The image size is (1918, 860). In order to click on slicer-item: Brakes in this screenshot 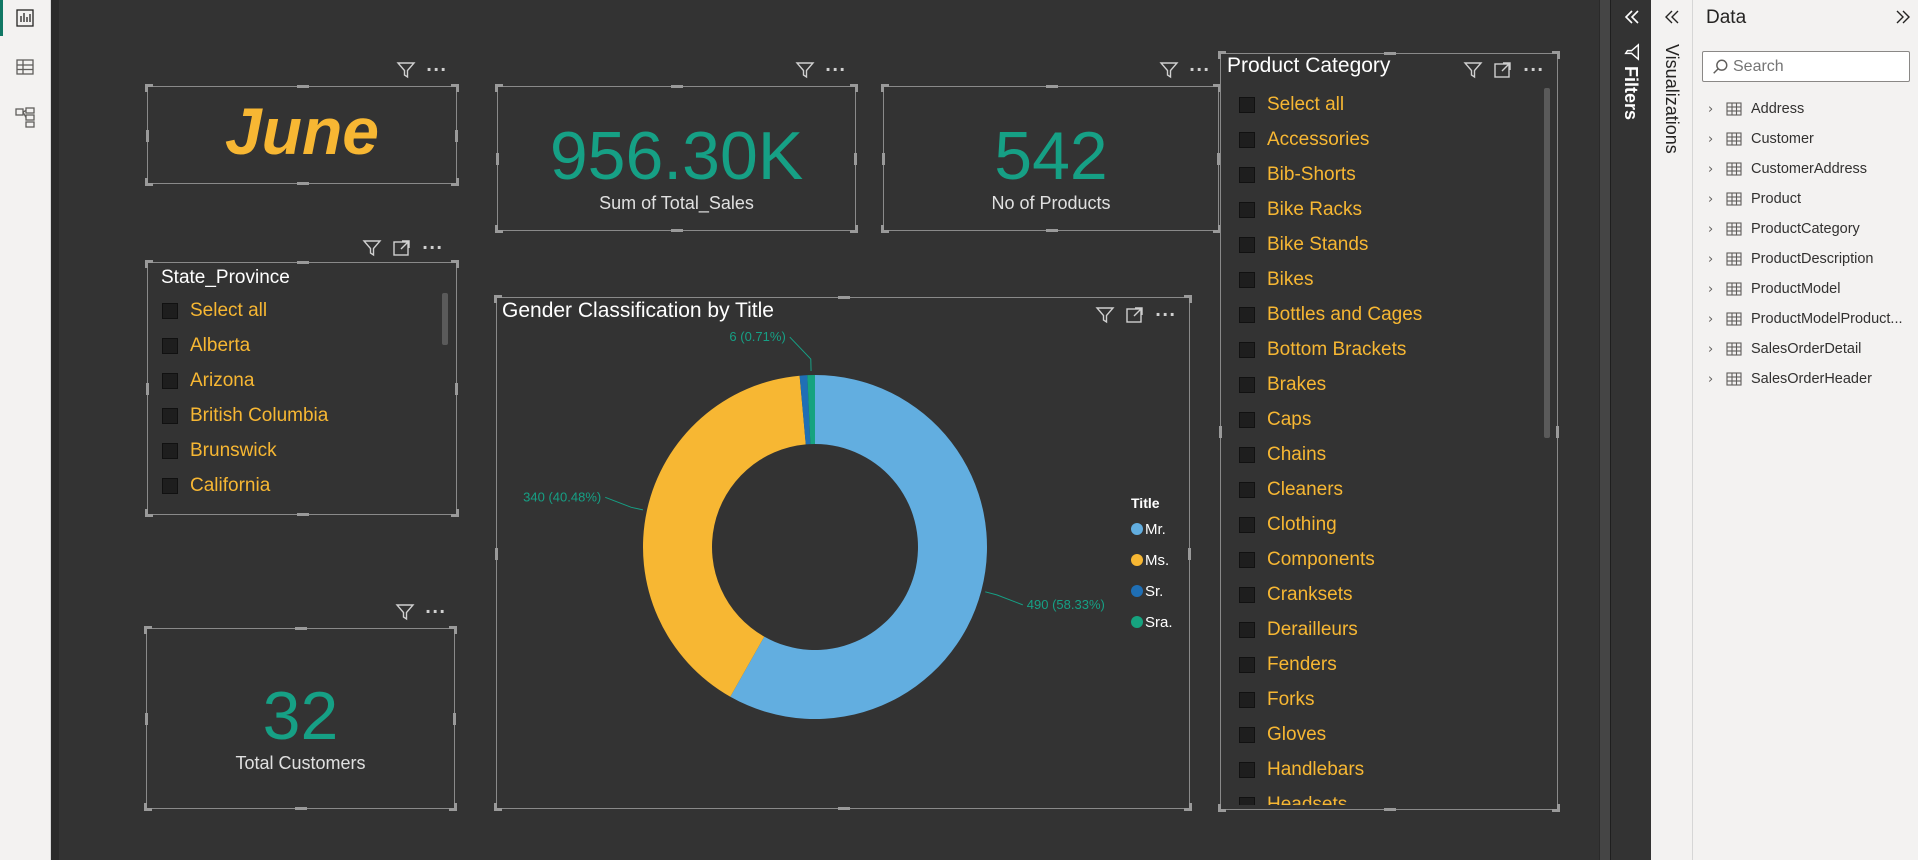, I will do `click(1389, 384)`.